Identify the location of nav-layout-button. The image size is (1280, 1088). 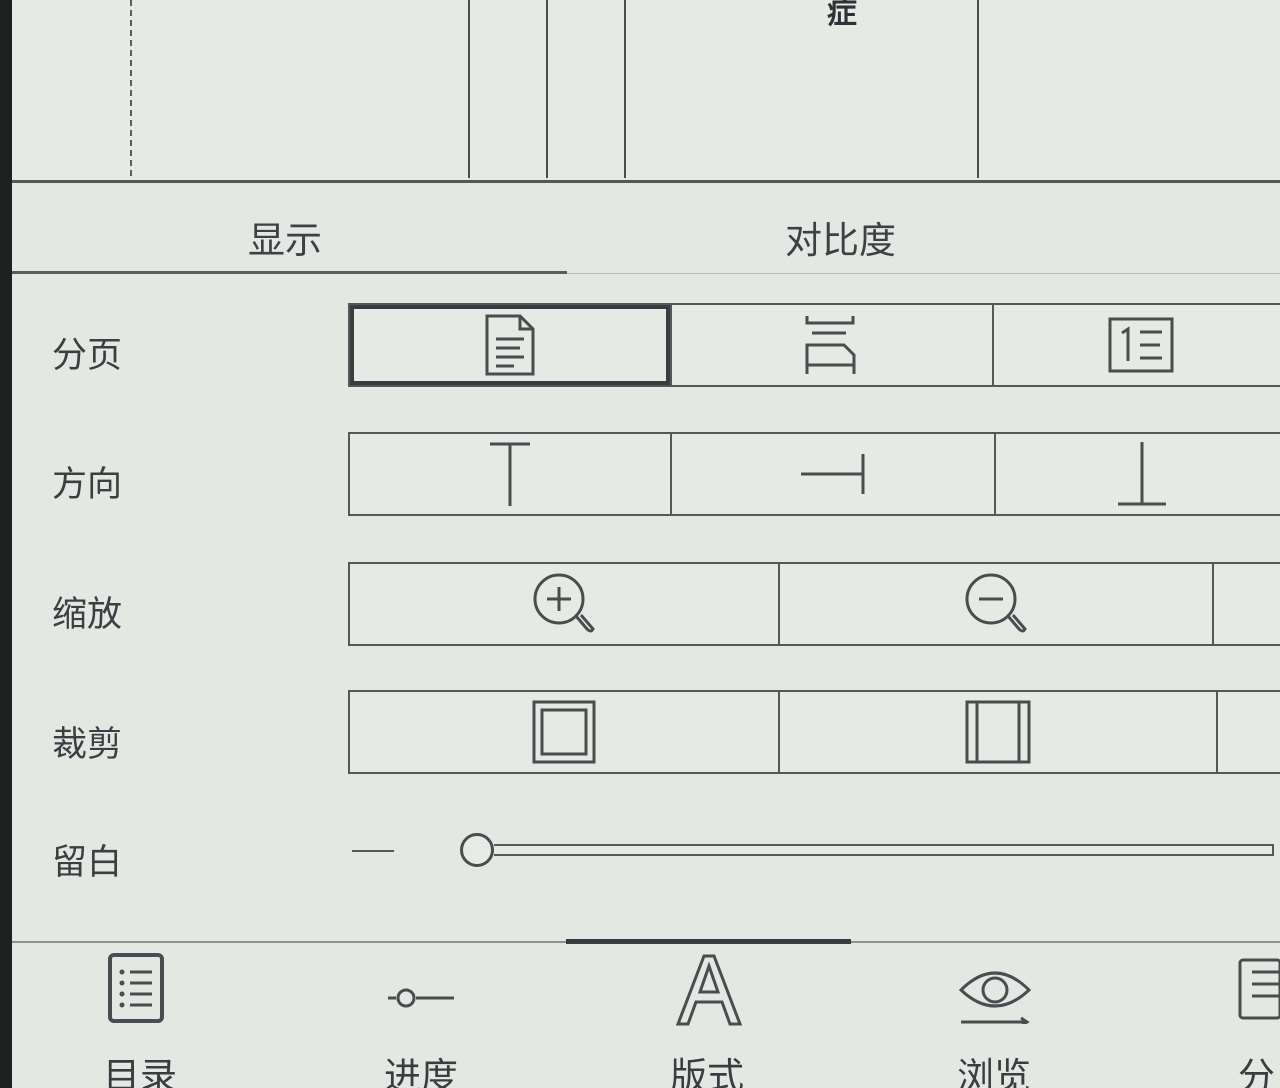
(709, 990).